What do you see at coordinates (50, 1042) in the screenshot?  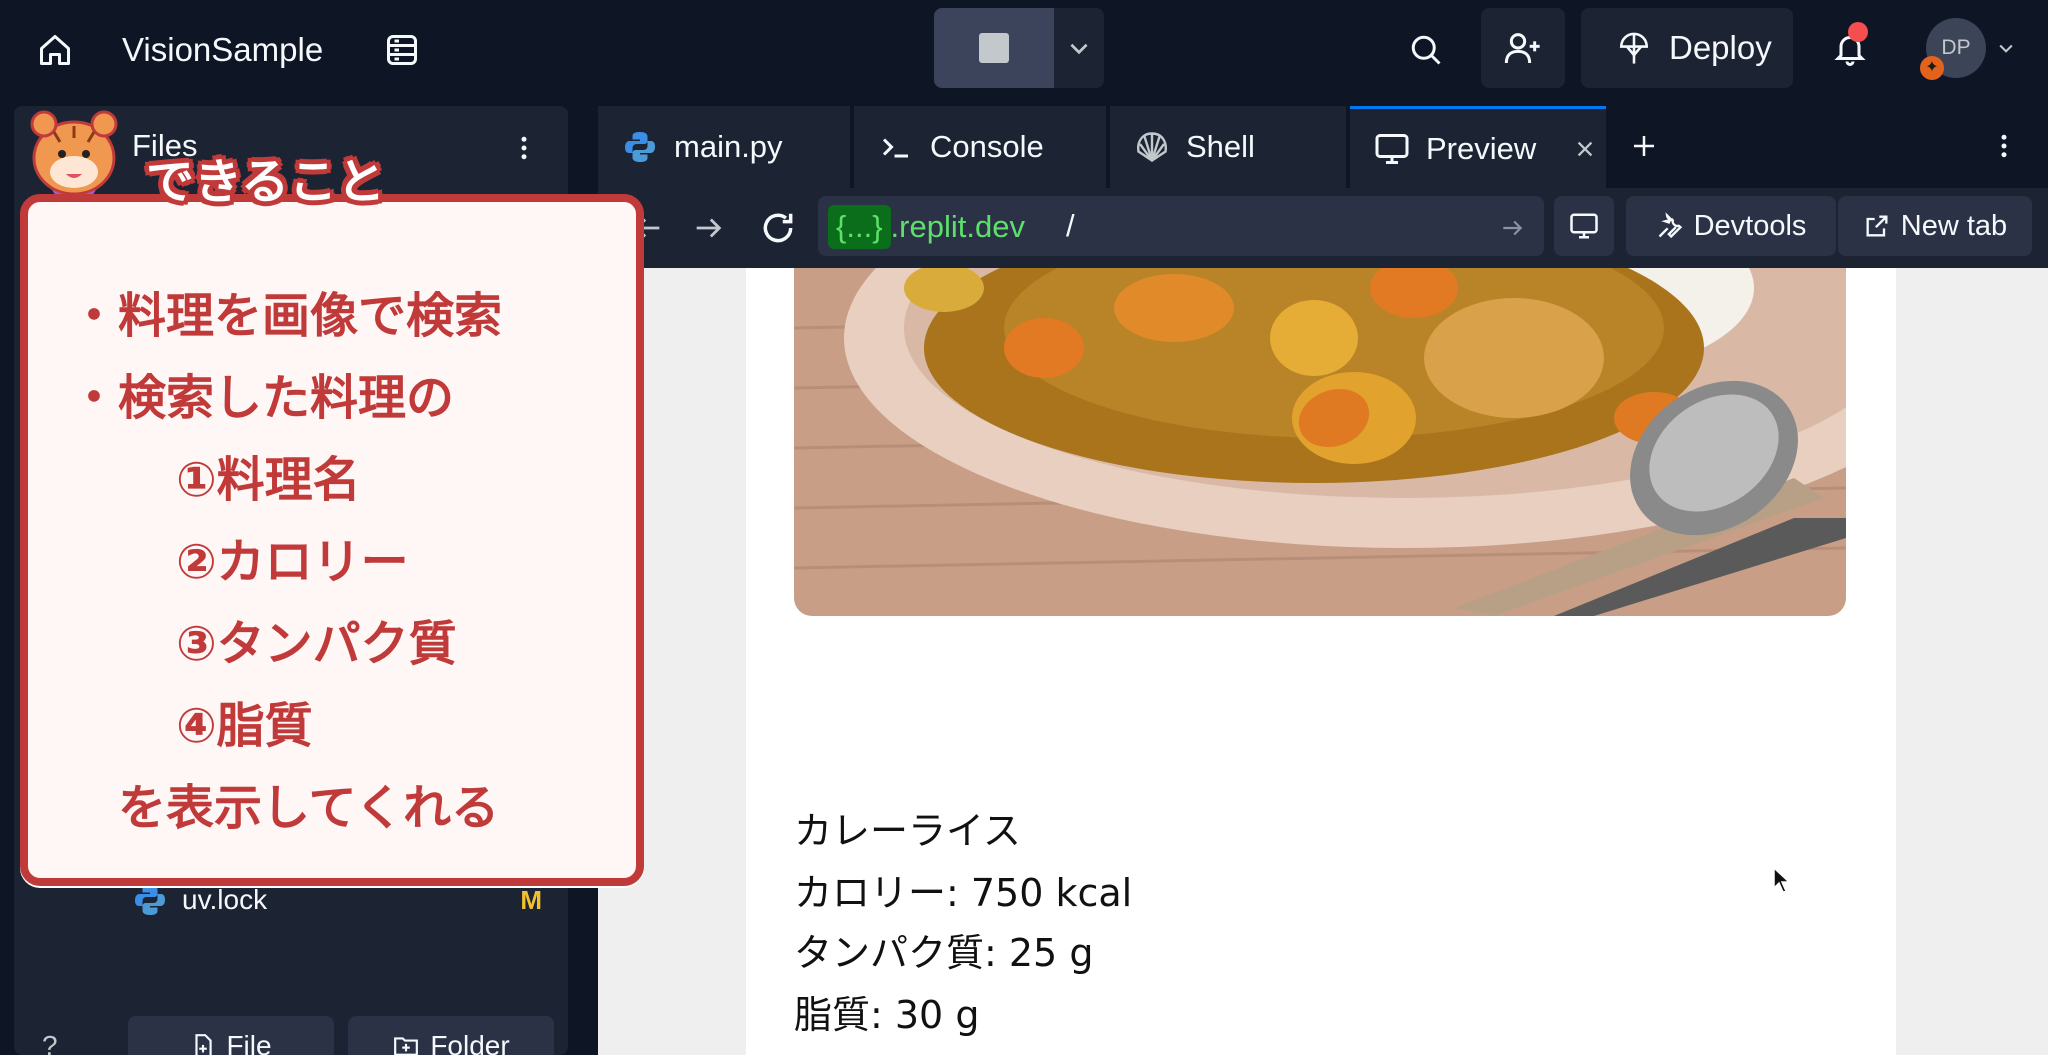 I see `help-button: ?` at bounding box center [50, 1042].